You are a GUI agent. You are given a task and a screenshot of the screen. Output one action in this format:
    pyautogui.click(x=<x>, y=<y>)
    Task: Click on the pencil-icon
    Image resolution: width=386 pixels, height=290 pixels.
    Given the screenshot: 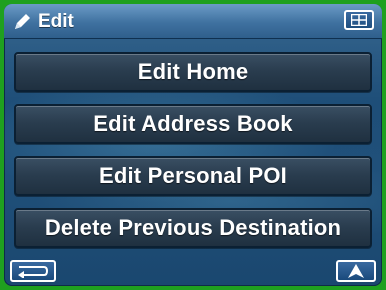 What is the action you would take?
    pyautogui.click(x=22, y=21)
    